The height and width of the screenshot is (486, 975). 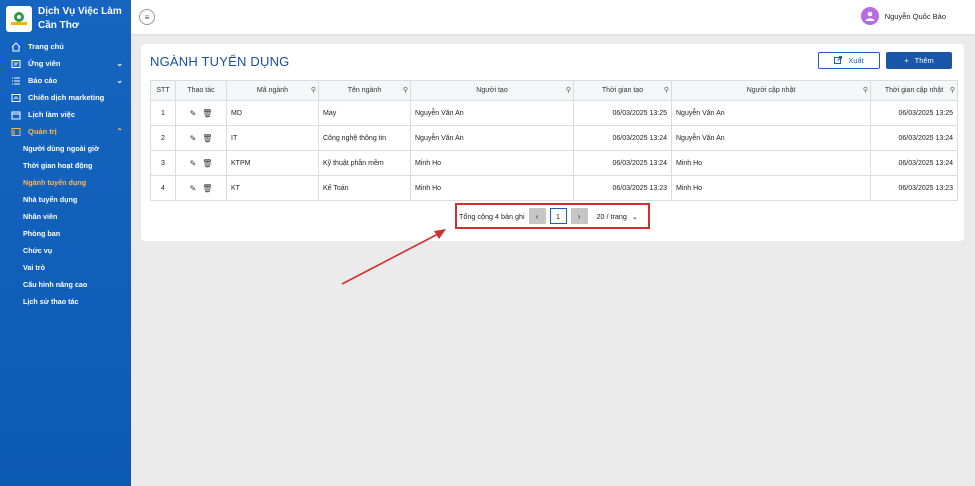 I want to click on sidebar-item-label: Chiến dịch marketing, so click(x=66, y=97).